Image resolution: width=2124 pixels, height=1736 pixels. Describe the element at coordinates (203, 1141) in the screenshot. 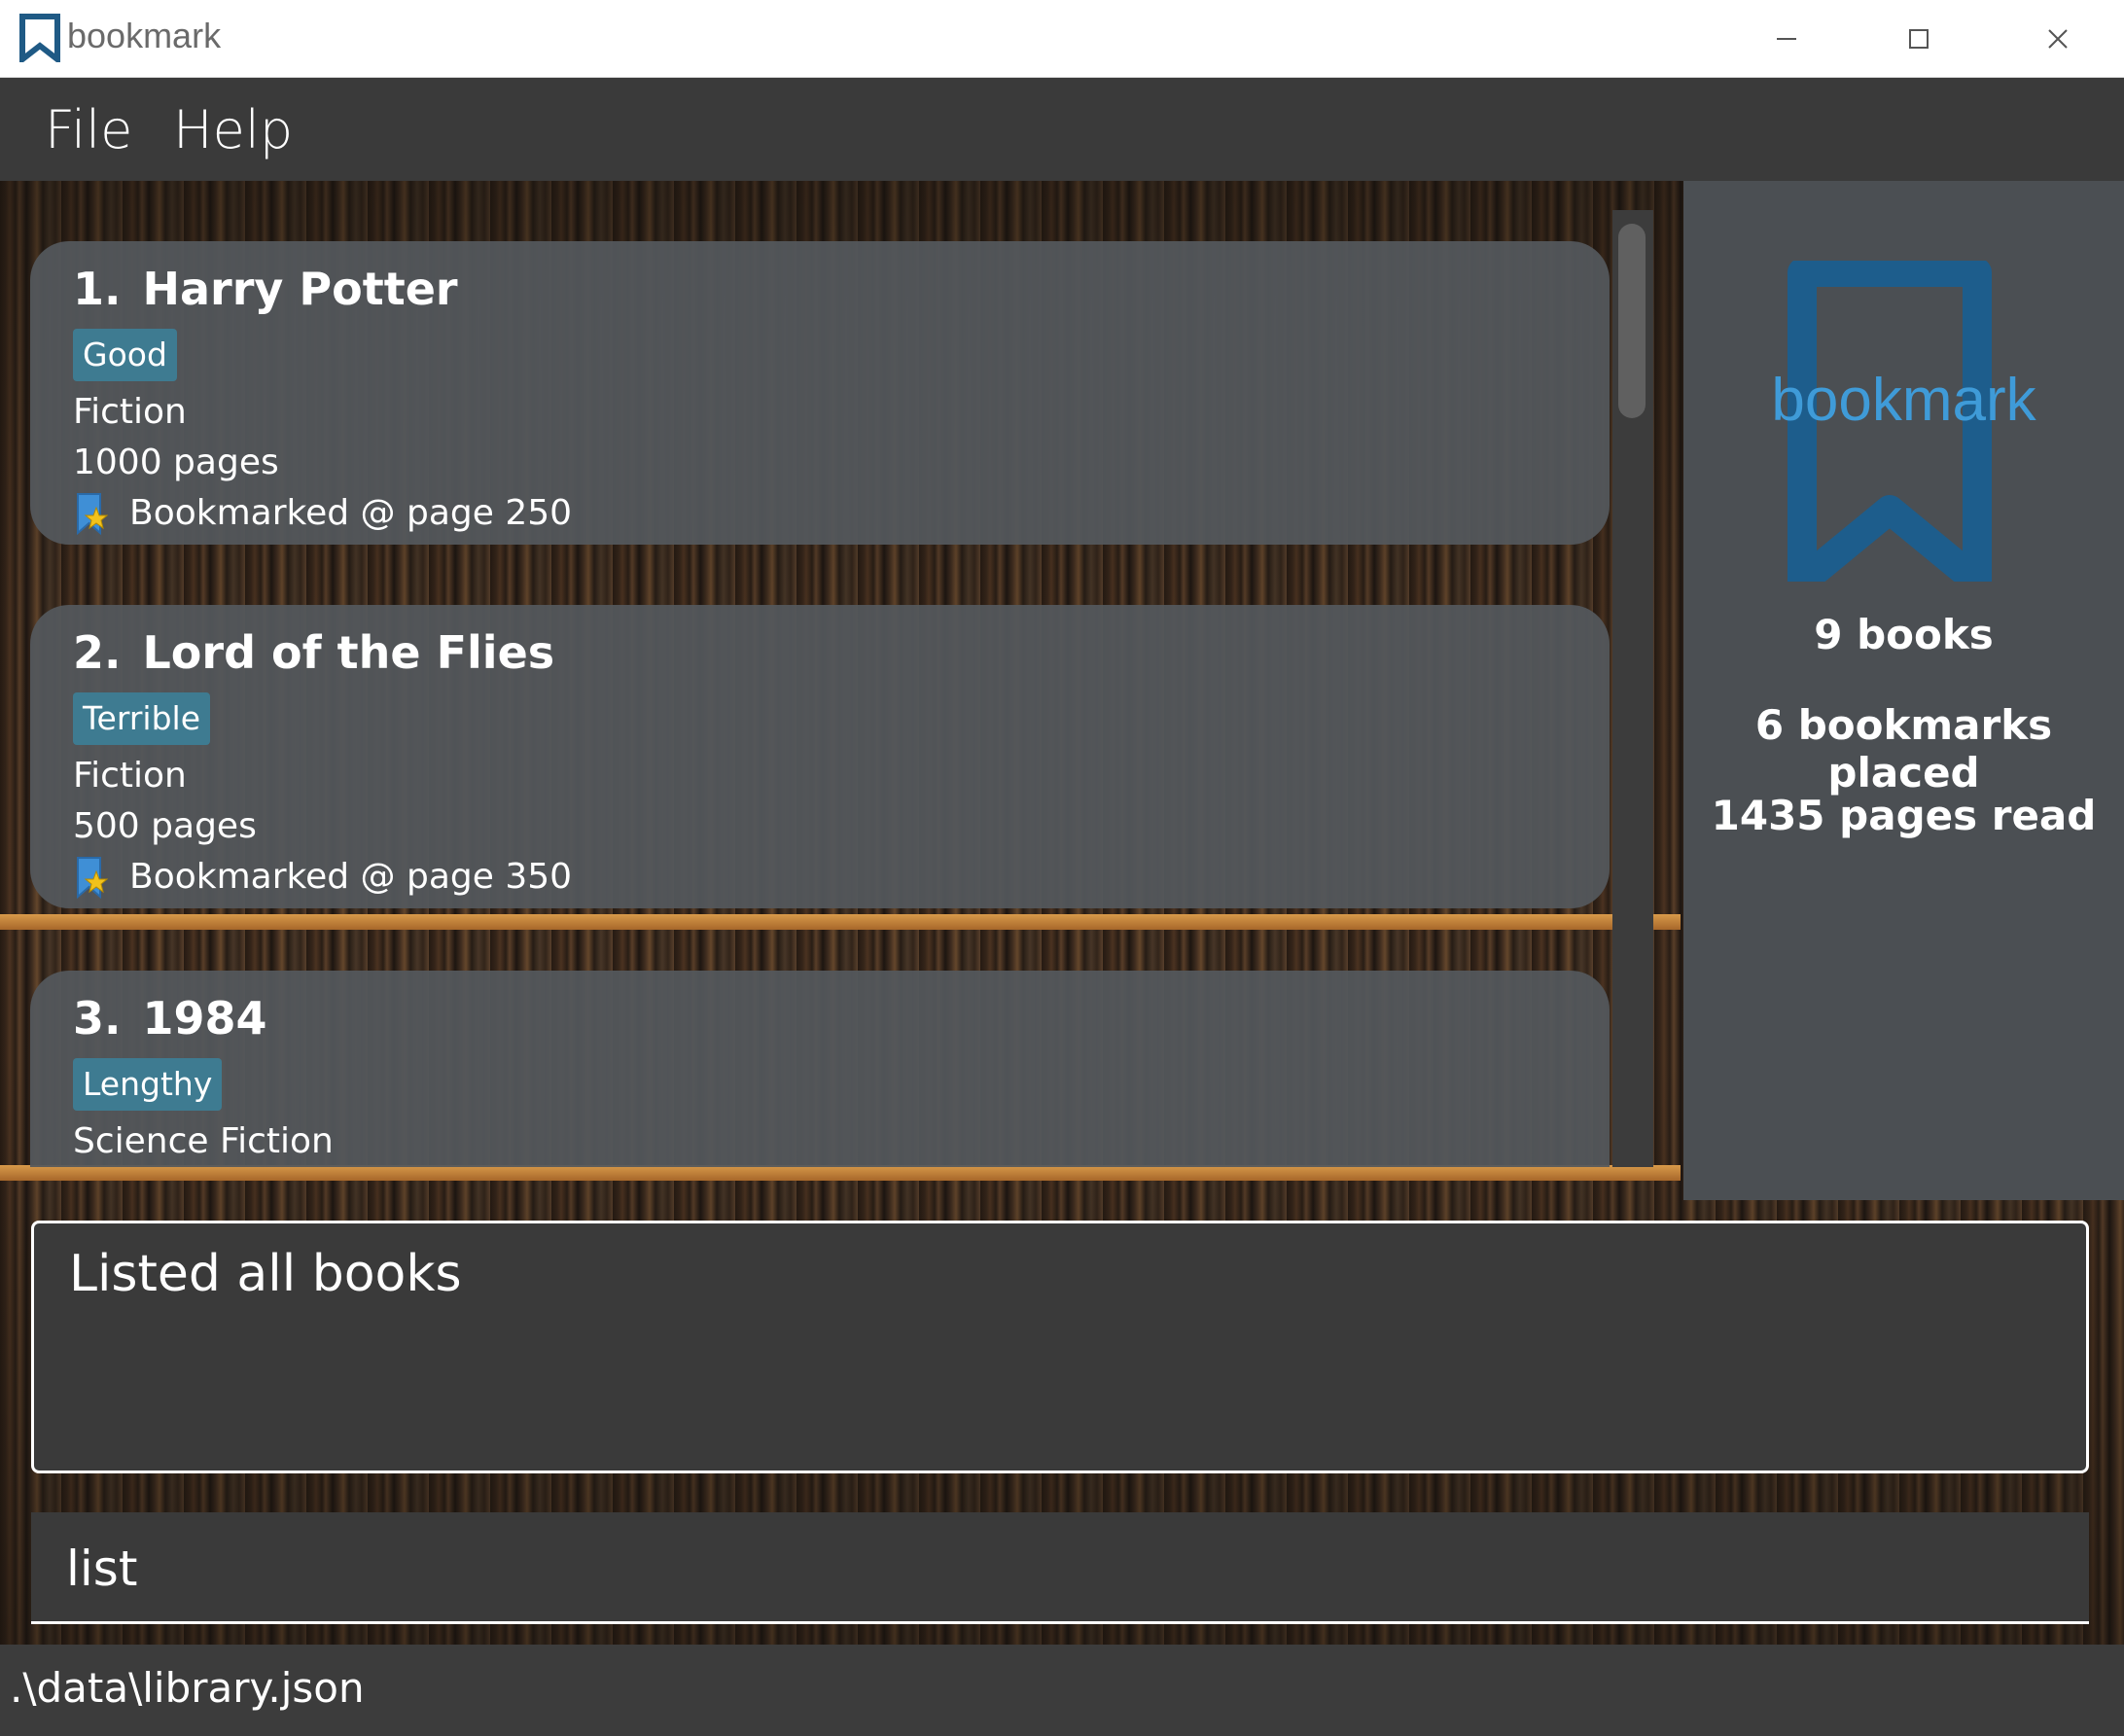

I see `book-genre: Science Fiction` at that location.